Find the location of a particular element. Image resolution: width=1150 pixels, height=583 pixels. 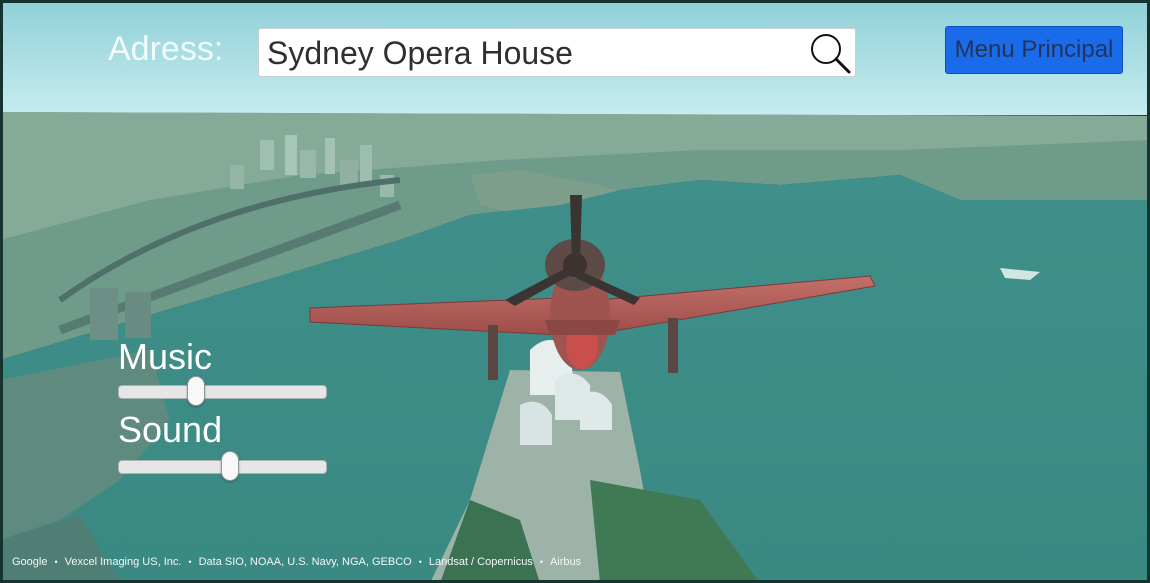

sound-slider is located at coordinates (222, 466).